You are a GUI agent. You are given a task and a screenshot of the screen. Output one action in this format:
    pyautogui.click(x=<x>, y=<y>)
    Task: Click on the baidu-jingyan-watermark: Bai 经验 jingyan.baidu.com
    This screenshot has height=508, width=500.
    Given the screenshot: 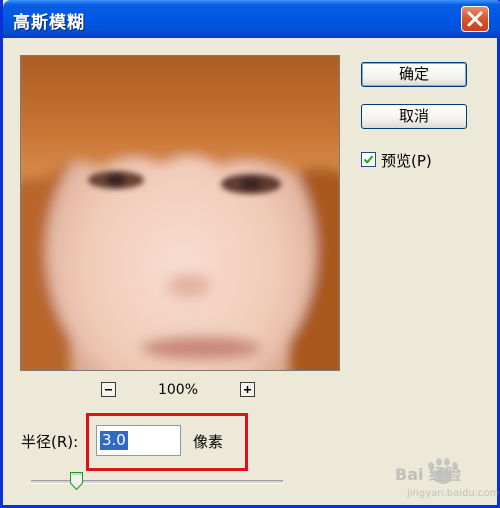 What is the action you would take?
    pyautogui.click(x=447, y=478)
    